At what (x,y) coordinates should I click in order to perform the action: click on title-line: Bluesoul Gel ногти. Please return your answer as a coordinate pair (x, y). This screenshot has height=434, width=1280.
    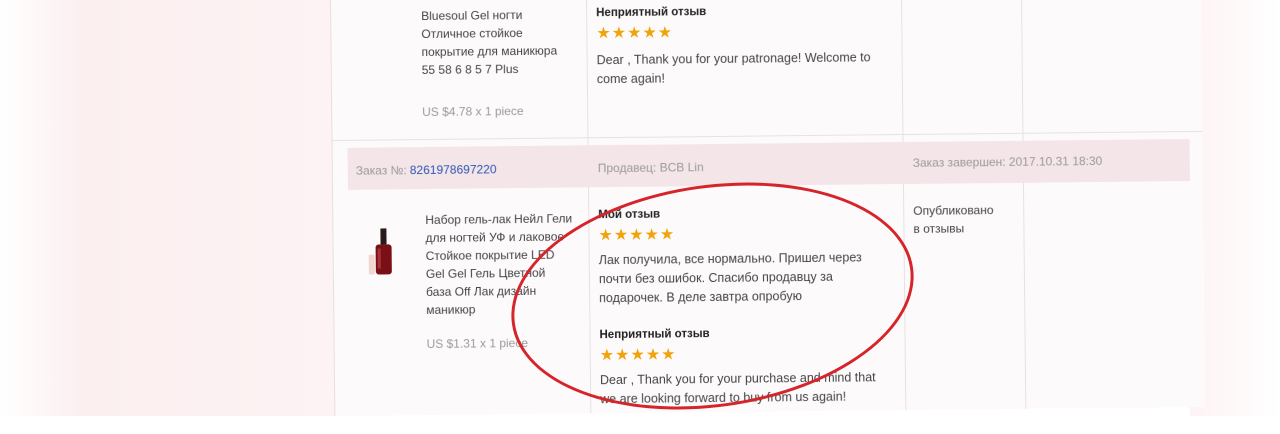
    Looking at the image, I should click on (472, 15).